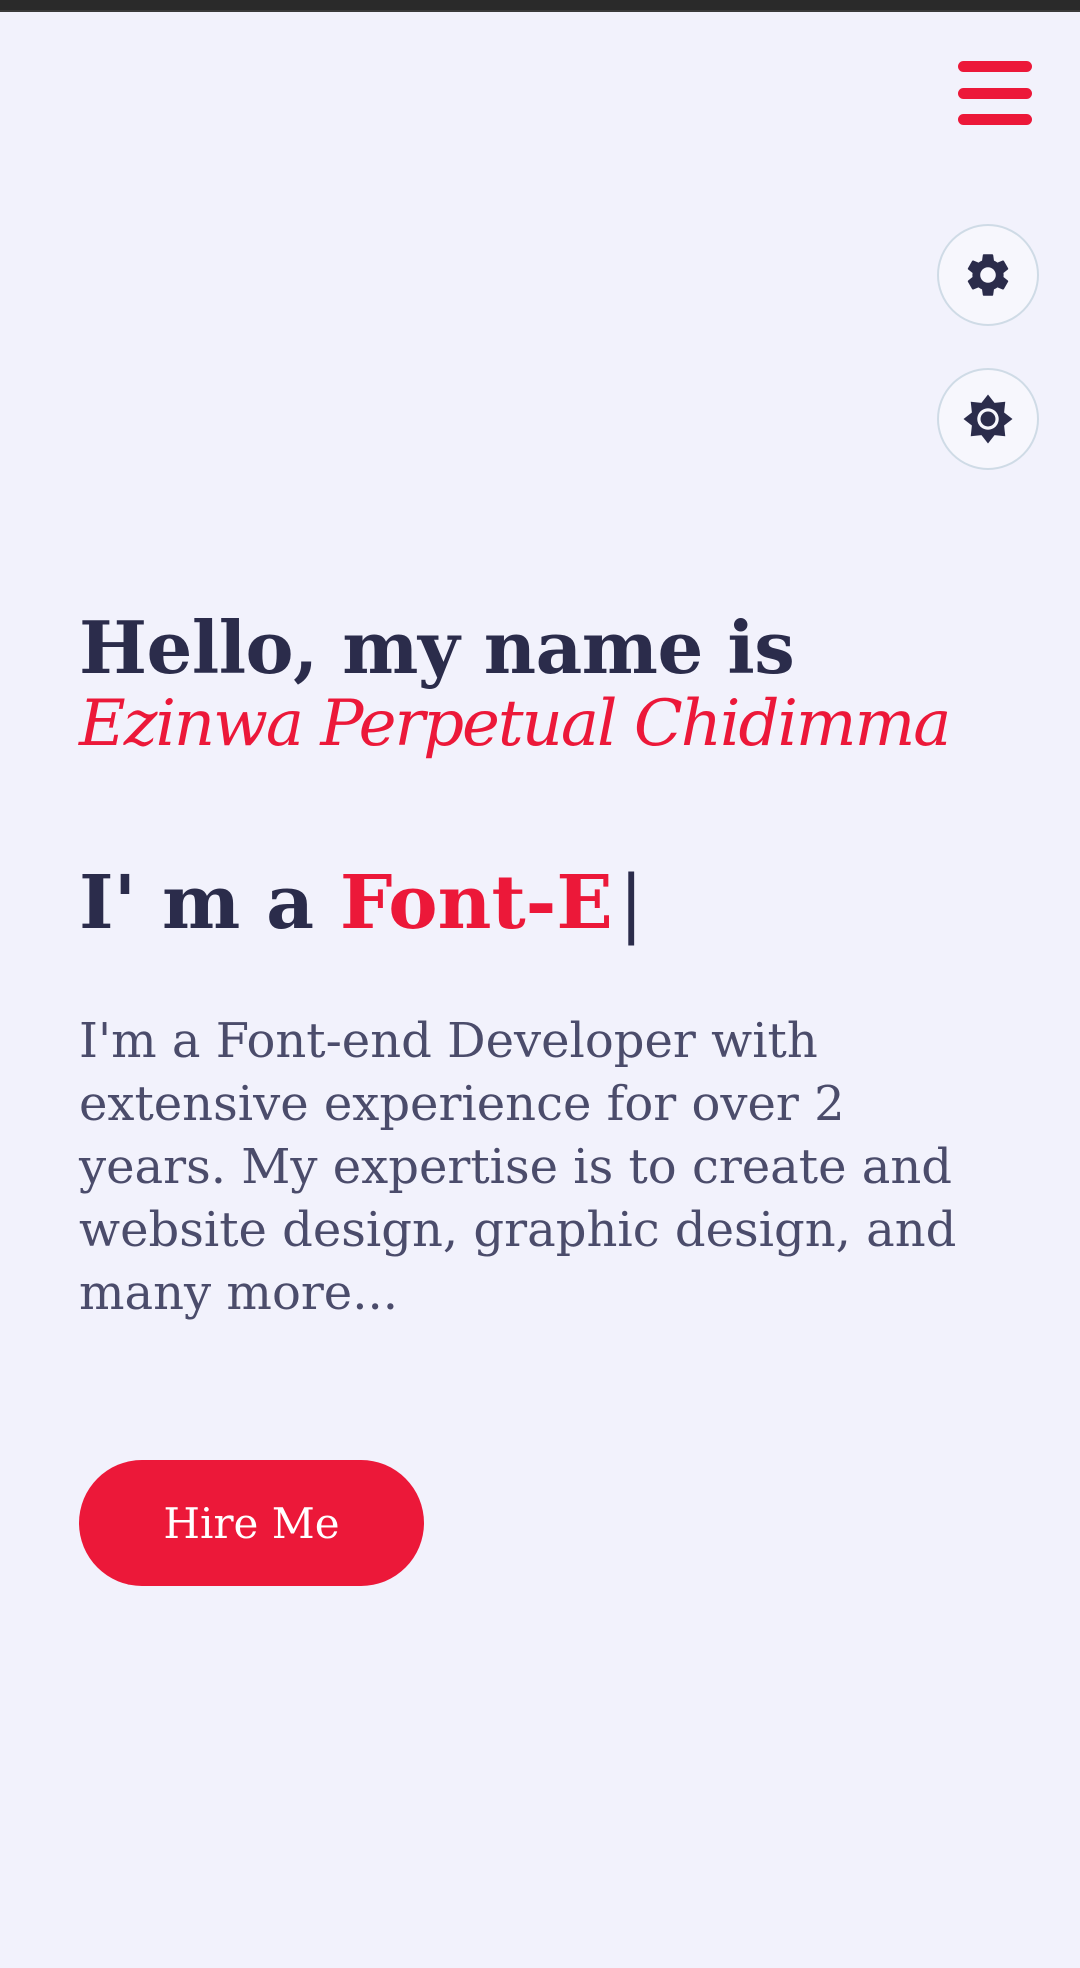  Describe the element at coordinates (251, 1523) in the screenshot. I see `hire-me-button: Hire Me` at that location.